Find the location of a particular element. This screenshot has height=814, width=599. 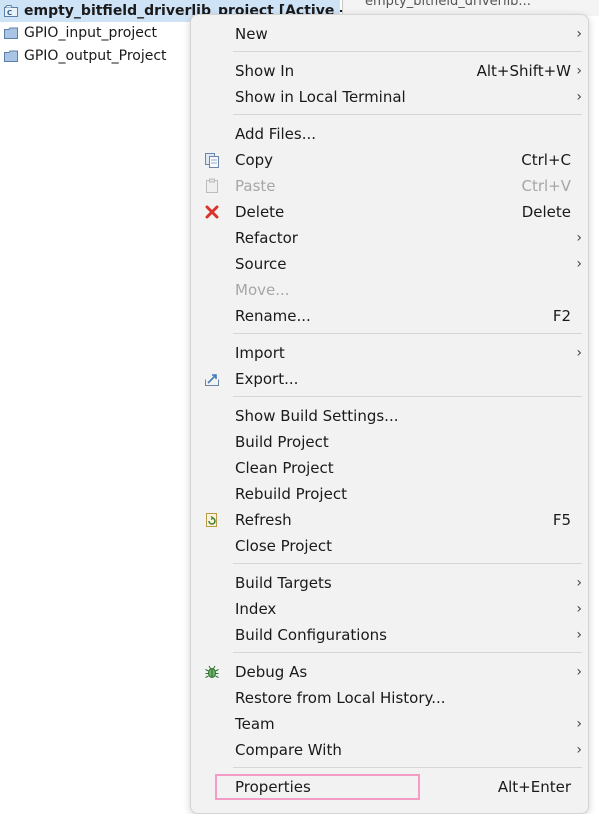

tree-item-gpio-input: GPIO_input_project is located at coordinates (80, 33).